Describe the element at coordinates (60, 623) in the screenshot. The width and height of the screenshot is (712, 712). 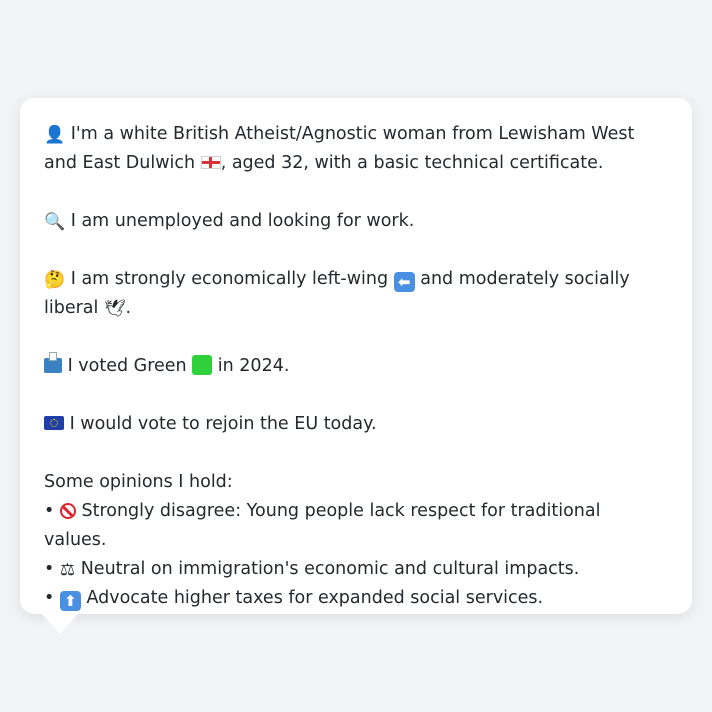
I see `speech-bubble-tail` at that location.